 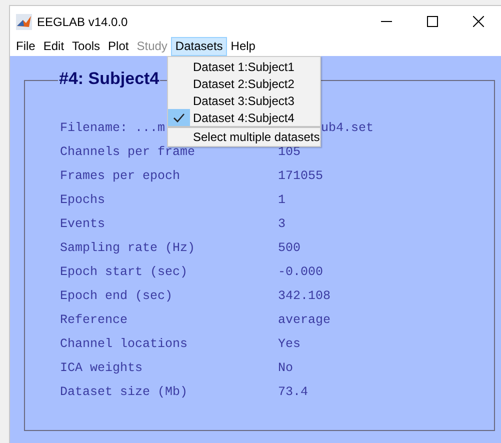 What do you see at coordinates (478, 21) in the screenshot?
I see `close-icon` at bounding box center [478, 21].